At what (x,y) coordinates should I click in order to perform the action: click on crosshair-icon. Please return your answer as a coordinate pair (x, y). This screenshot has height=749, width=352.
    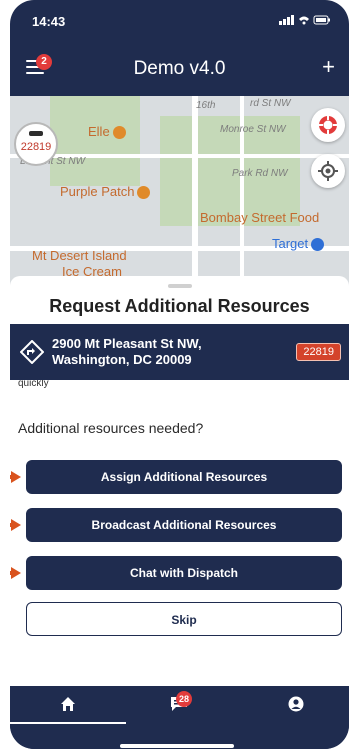
    Looking at the image, I should click on (328, 170).